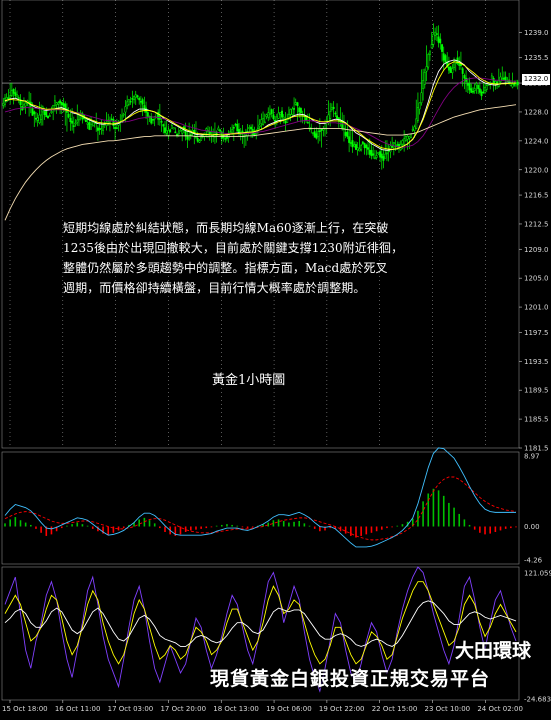 Image resolution: width=551 pixels, height=720 pixels. I want to click on macd-y-tick-label: 8.97, so click(532, 457).